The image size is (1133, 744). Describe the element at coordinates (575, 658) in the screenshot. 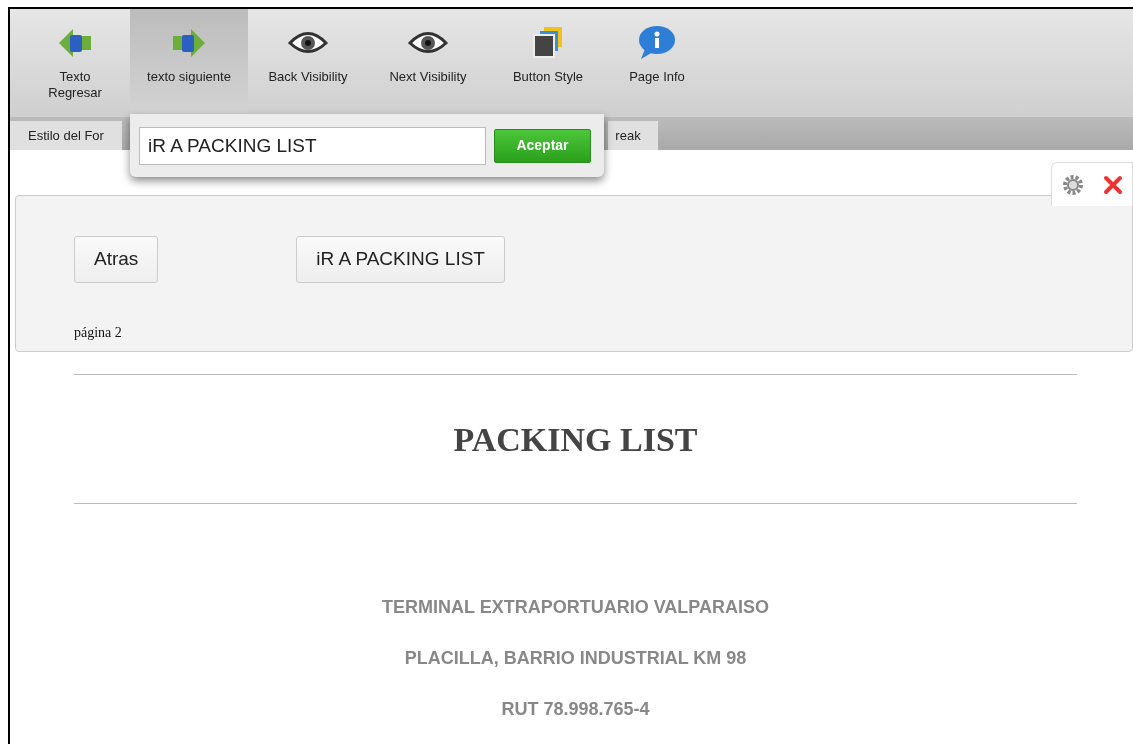

I see `address-line: PLACILLA, BARRIO INDUSTRIAL KM 98` at that location.